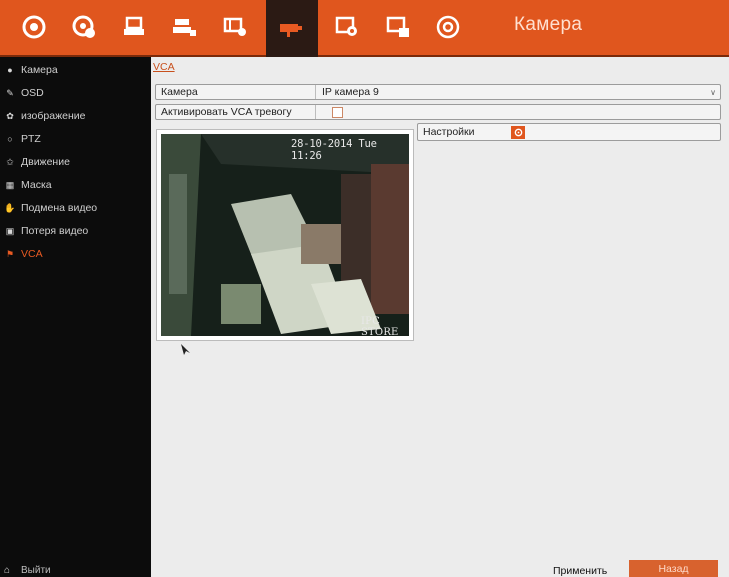 The width and height of the screenshot is (729, 577). I want to click on sidebar-item-label: Маска, so click(36, 185).